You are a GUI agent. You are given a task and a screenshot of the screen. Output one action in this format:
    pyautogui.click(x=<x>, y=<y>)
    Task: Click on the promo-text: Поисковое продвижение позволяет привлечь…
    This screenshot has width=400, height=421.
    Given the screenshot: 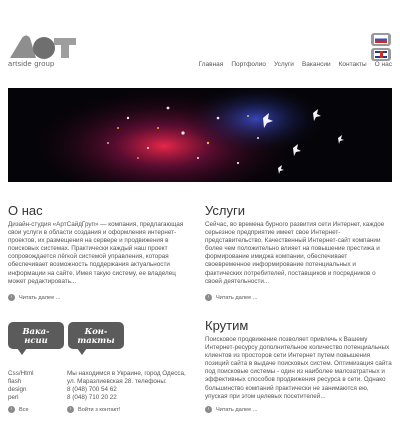 What is the action you would take?
    pyautogui.click(x=298, y=368)
    